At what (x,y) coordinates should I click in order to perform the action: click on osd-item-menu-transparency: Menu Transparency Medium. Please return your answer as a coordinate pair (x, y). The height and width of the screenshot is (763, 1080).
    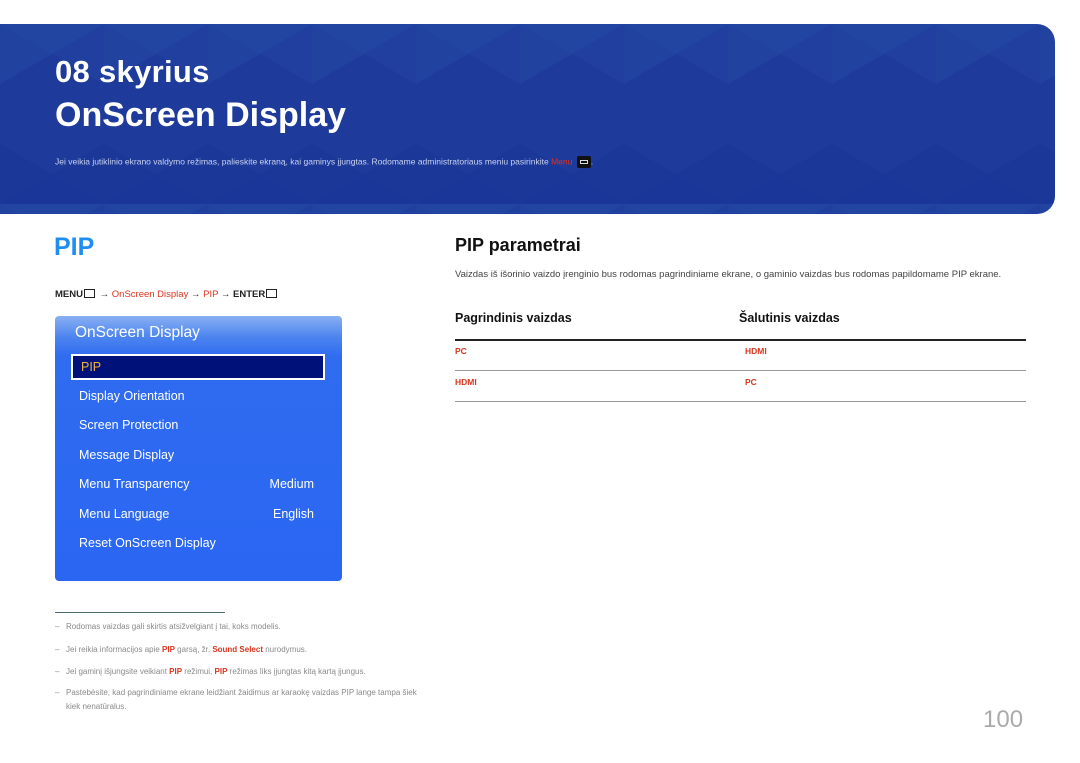
    Looking at the image, I should click on (196, 484).